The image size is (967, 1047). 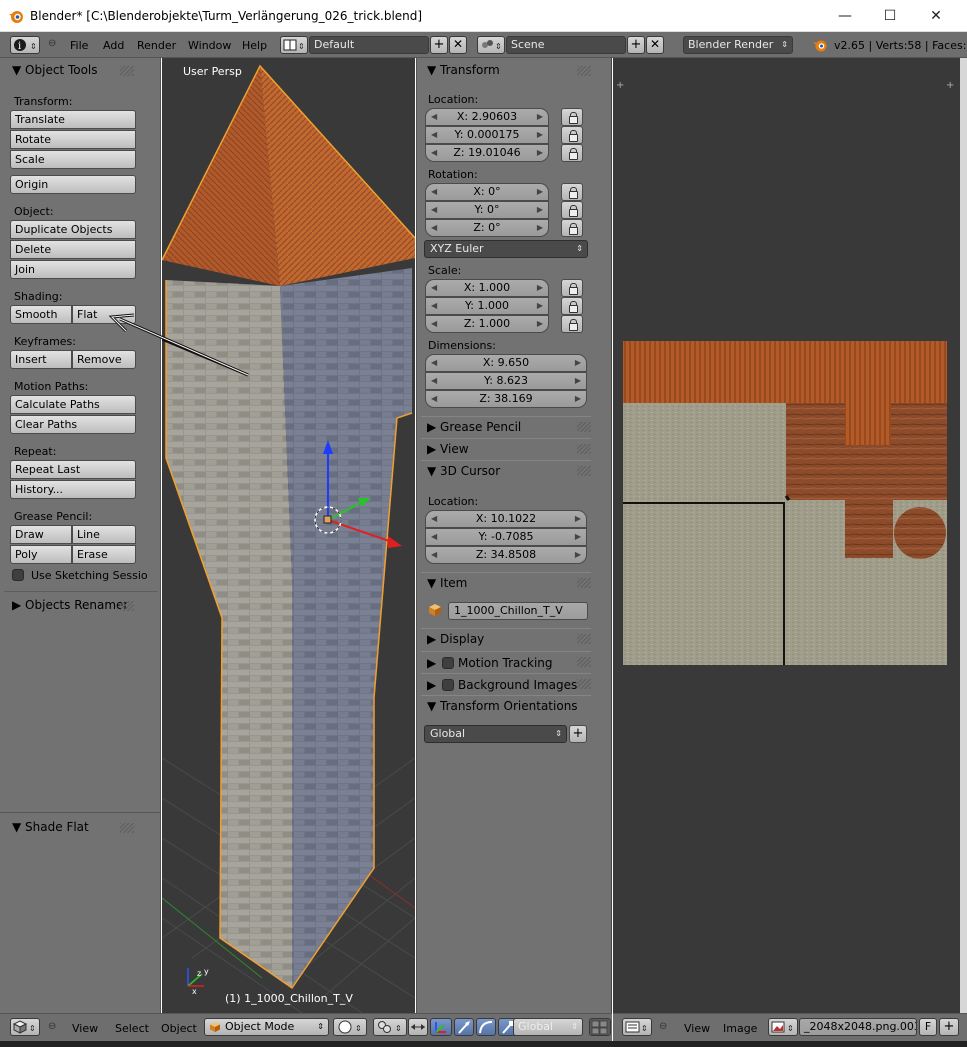 What do you see at coordinates (506, 537) in the screenshot?
I see `cursor-y-field: ◀ Y: -0.7085 ▶` at bounding box center [506, 537].